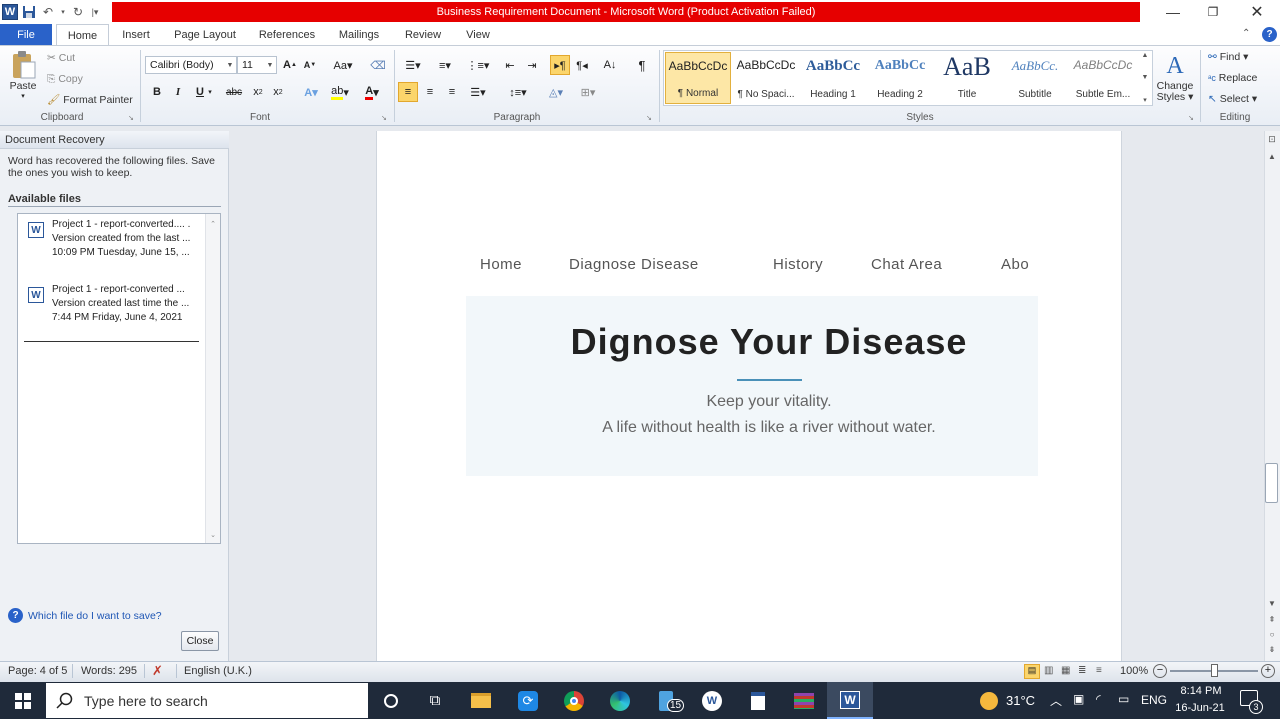 Image resolution: width=1280 pixels, height=719 pixels. What do you see at coordinates (1099, 670) in the screenshot?
I see `draft-icon: ≡` at bounding box center [1099, 670].